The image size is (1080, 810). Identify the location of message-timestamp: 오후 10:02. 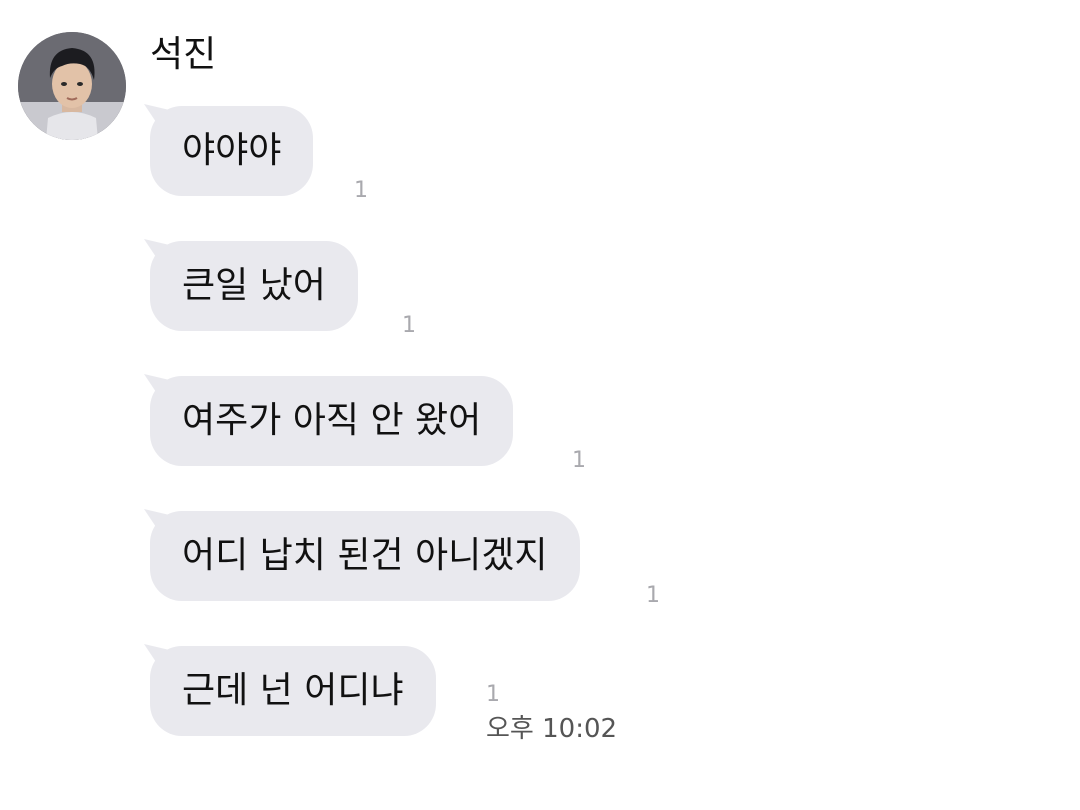
(552, 729).